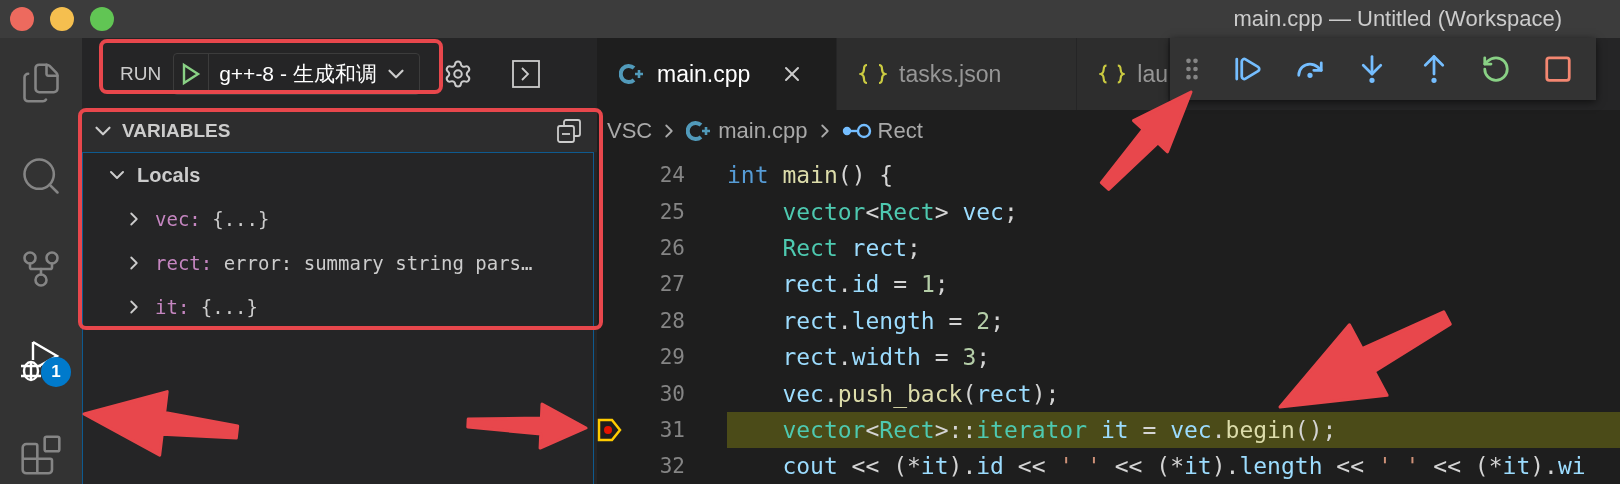  Describe the element at coordinates (671, 393) in the screenshot. I see `line-number: 30` at that location.